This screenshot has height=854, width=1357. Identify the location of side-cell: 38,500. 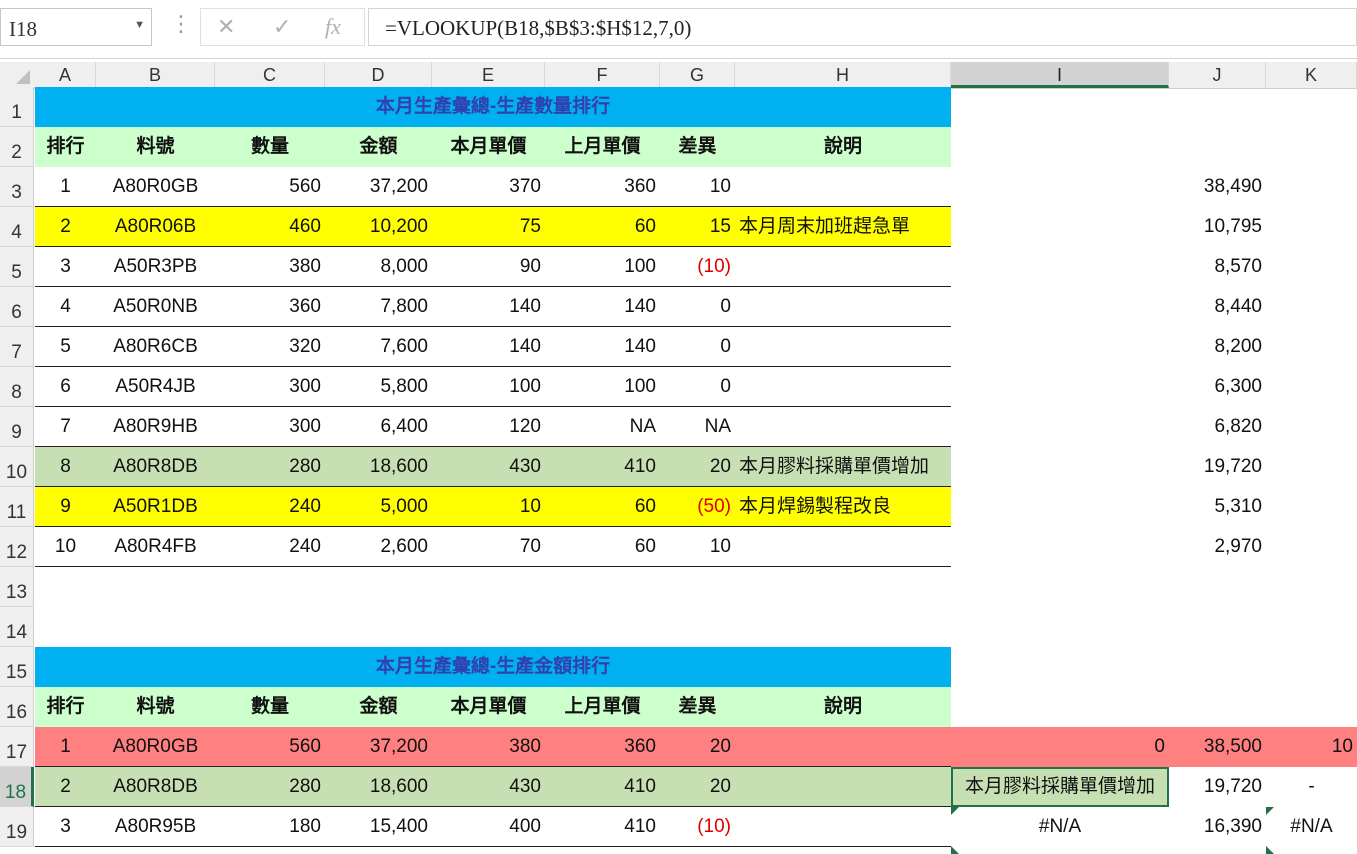
(1217, 747).